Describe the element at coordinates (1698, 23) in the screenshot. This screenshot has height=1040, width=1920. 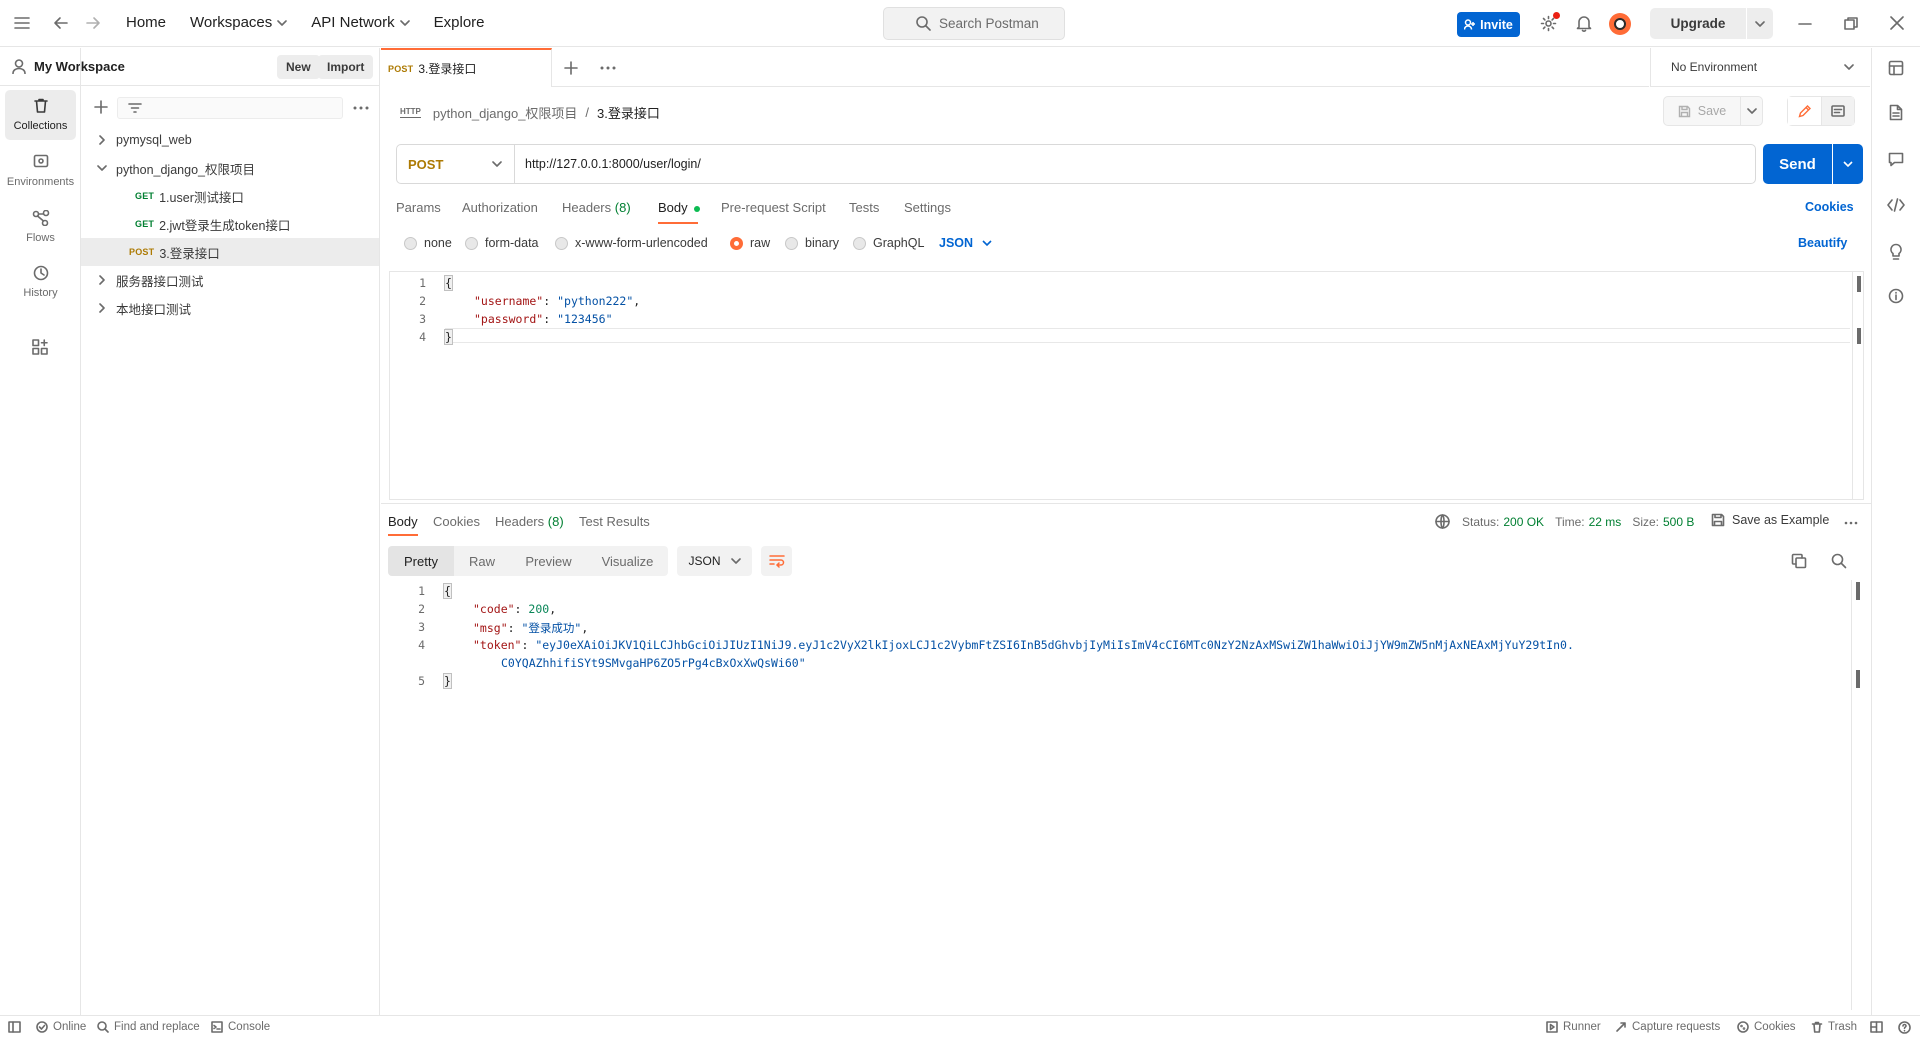
I see `upgrade-button: Upgrade` at that location.